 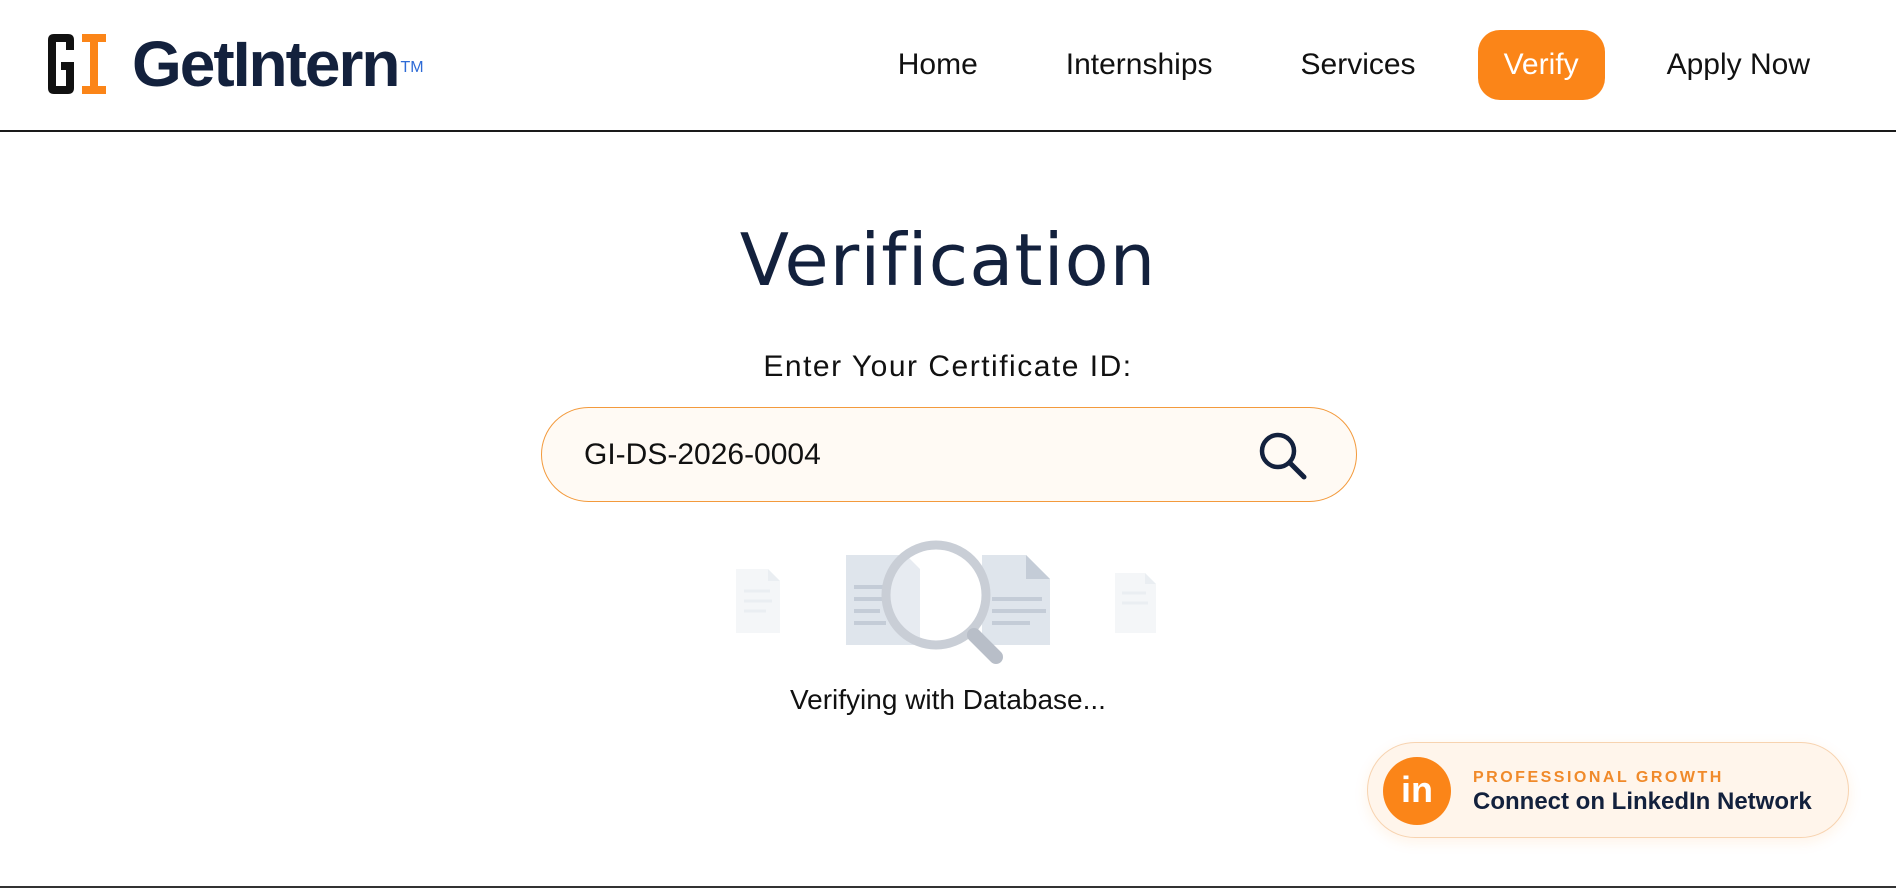 I want to click on verifying-illustration, so click(x=946, y=602).